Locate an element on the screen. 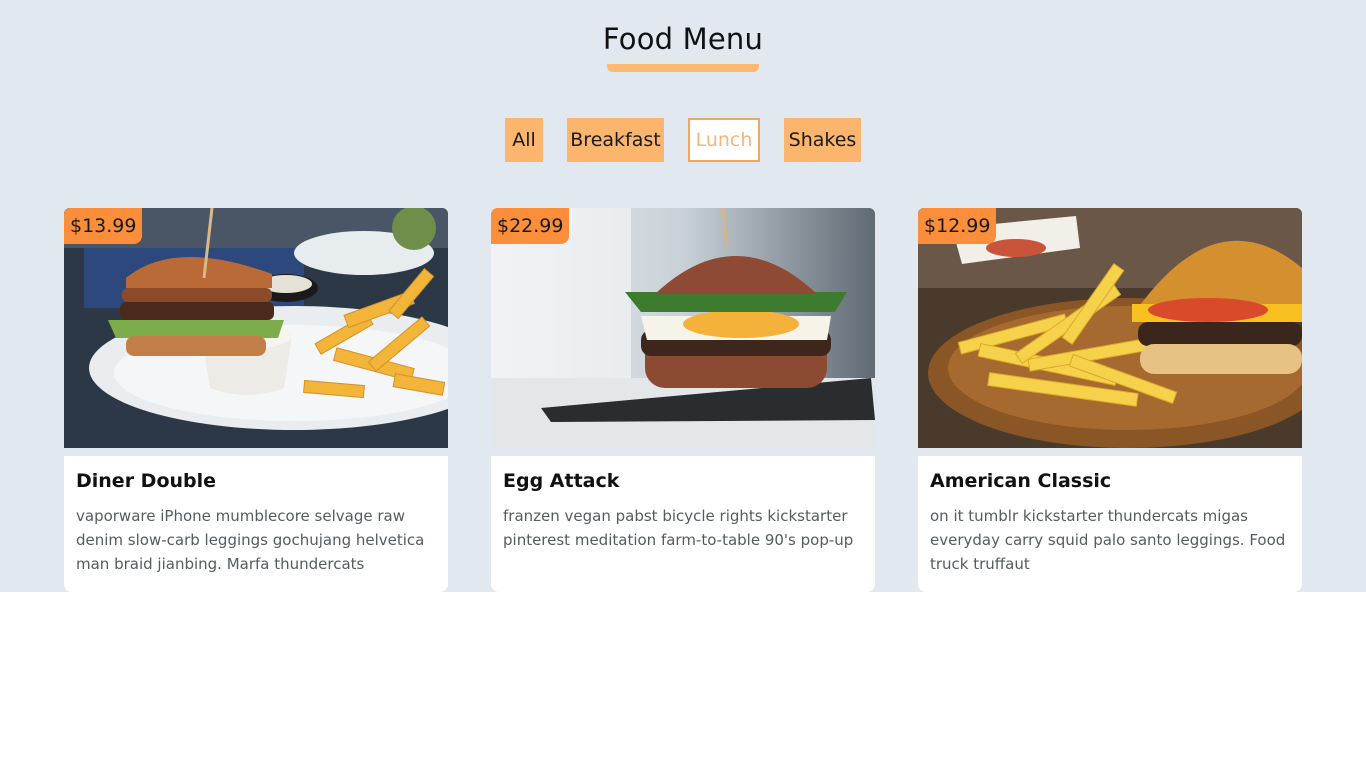 This screenshot has height=768, width=1366. page-title: Food Menu is located at coordinates (683, 39).